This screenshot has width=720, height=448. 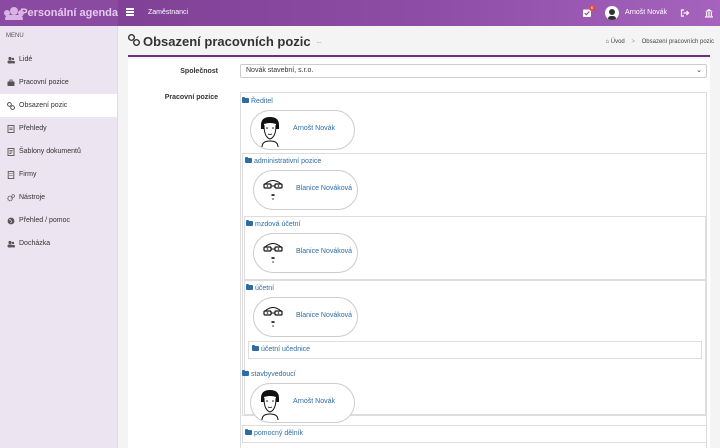 What do you see at coordinates (288, 161) in the screenshot?
I see `tree-node-label: administrativní pozice` at bounding box center [288, 161].